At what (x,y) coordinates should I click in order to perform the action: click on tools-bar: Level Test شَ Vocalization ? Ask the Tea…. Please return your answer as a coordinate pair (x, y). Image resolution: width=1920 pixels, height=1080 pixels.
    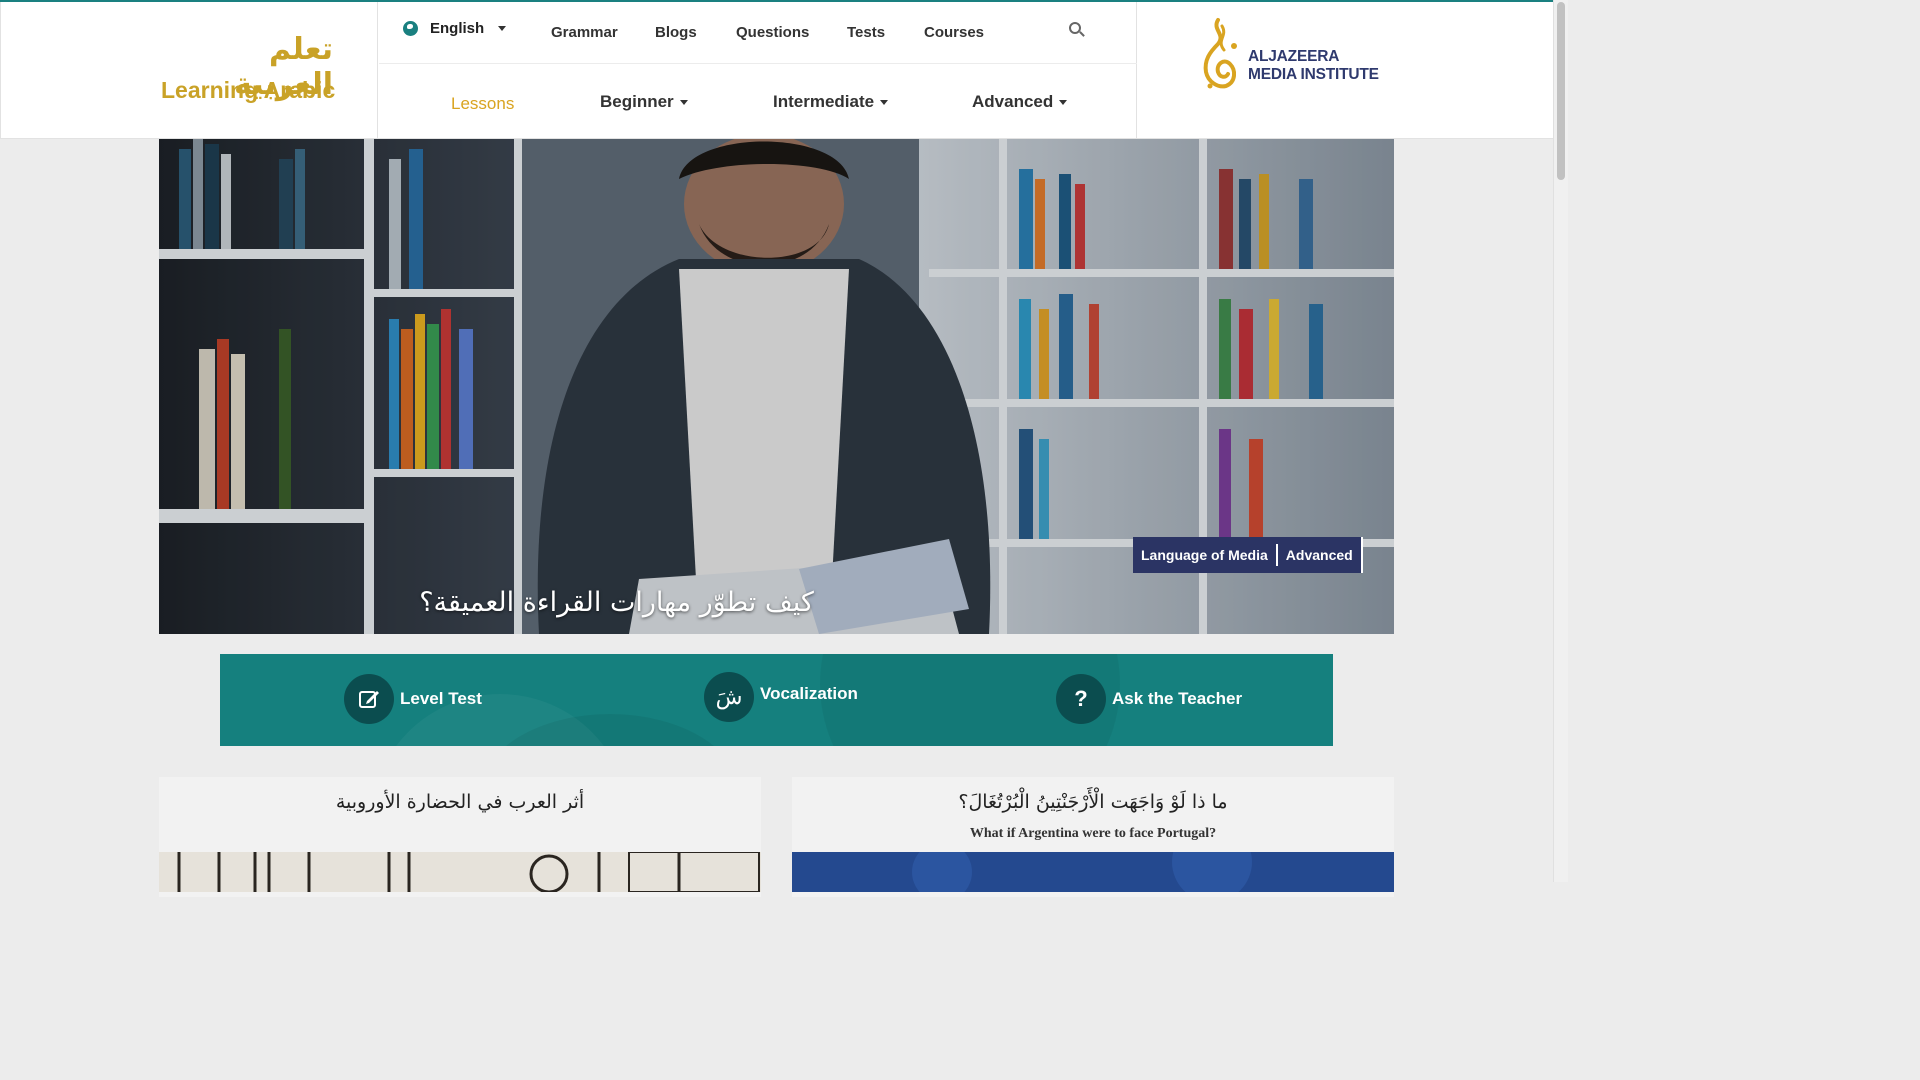
    Looking at the image, I should click on (776, 700).